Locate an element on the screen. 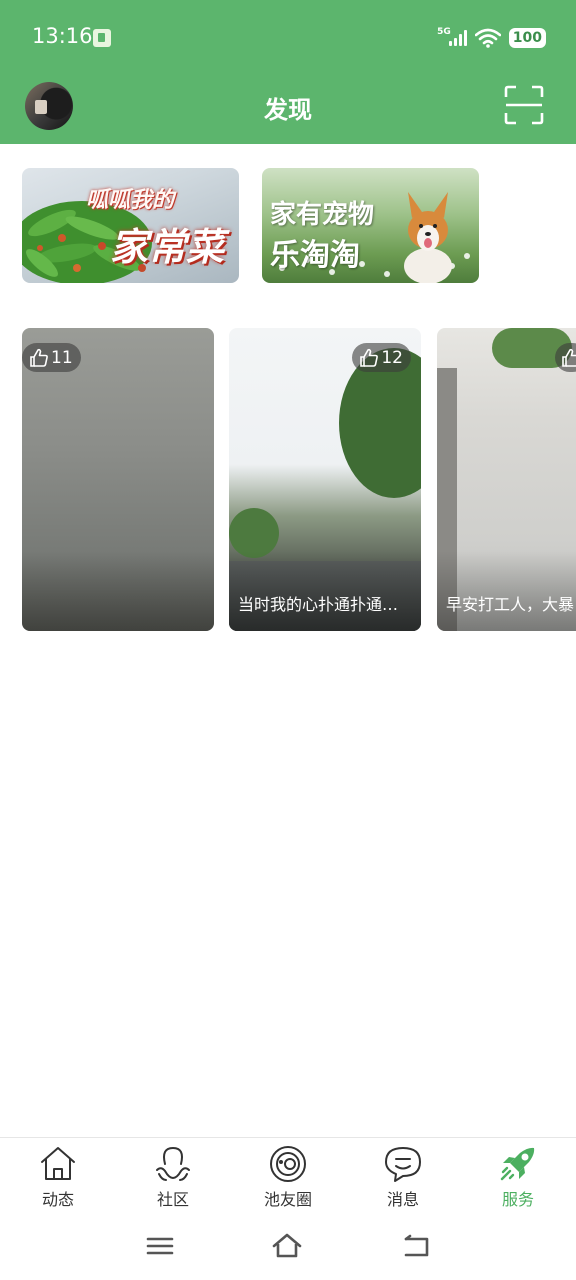  status-indicators: 5G 100 is located at coordinates (491, 38).